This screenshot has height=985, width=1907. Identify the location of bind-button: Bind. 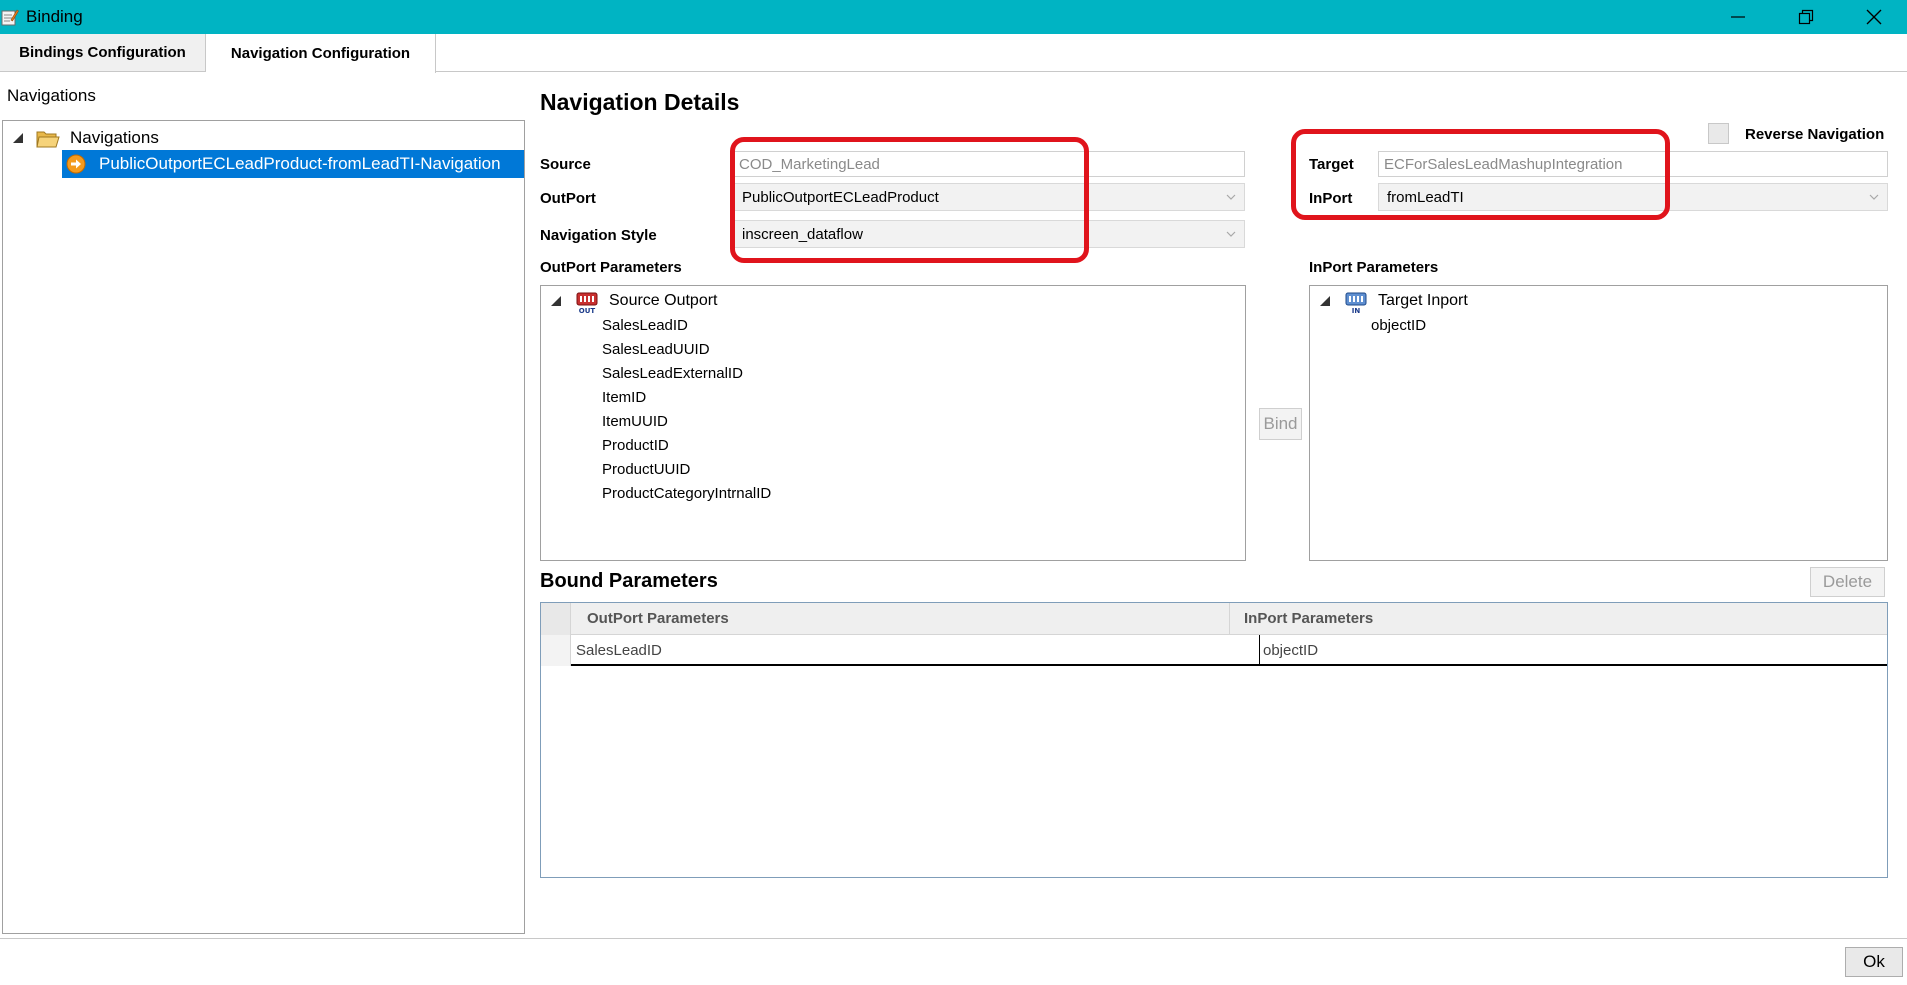
(1280, 424).